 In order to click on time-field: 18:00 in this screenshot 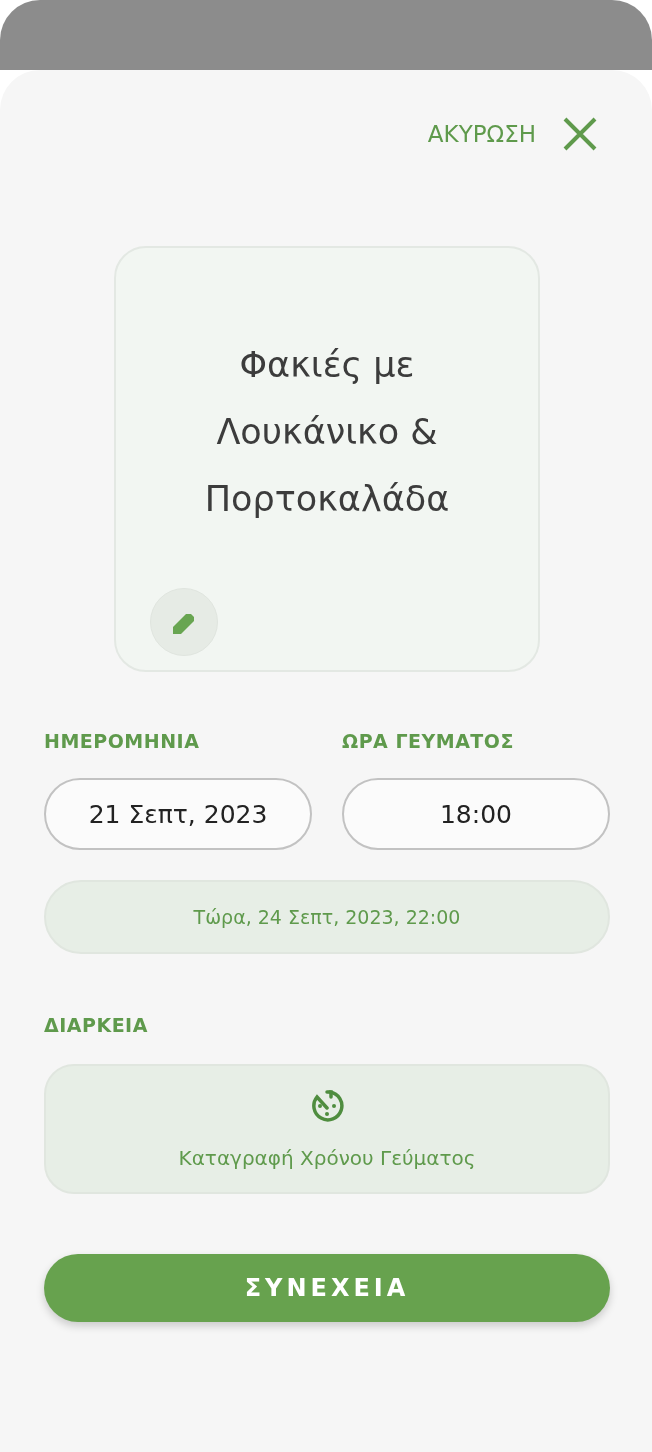, I will do `click(476, 814)`.